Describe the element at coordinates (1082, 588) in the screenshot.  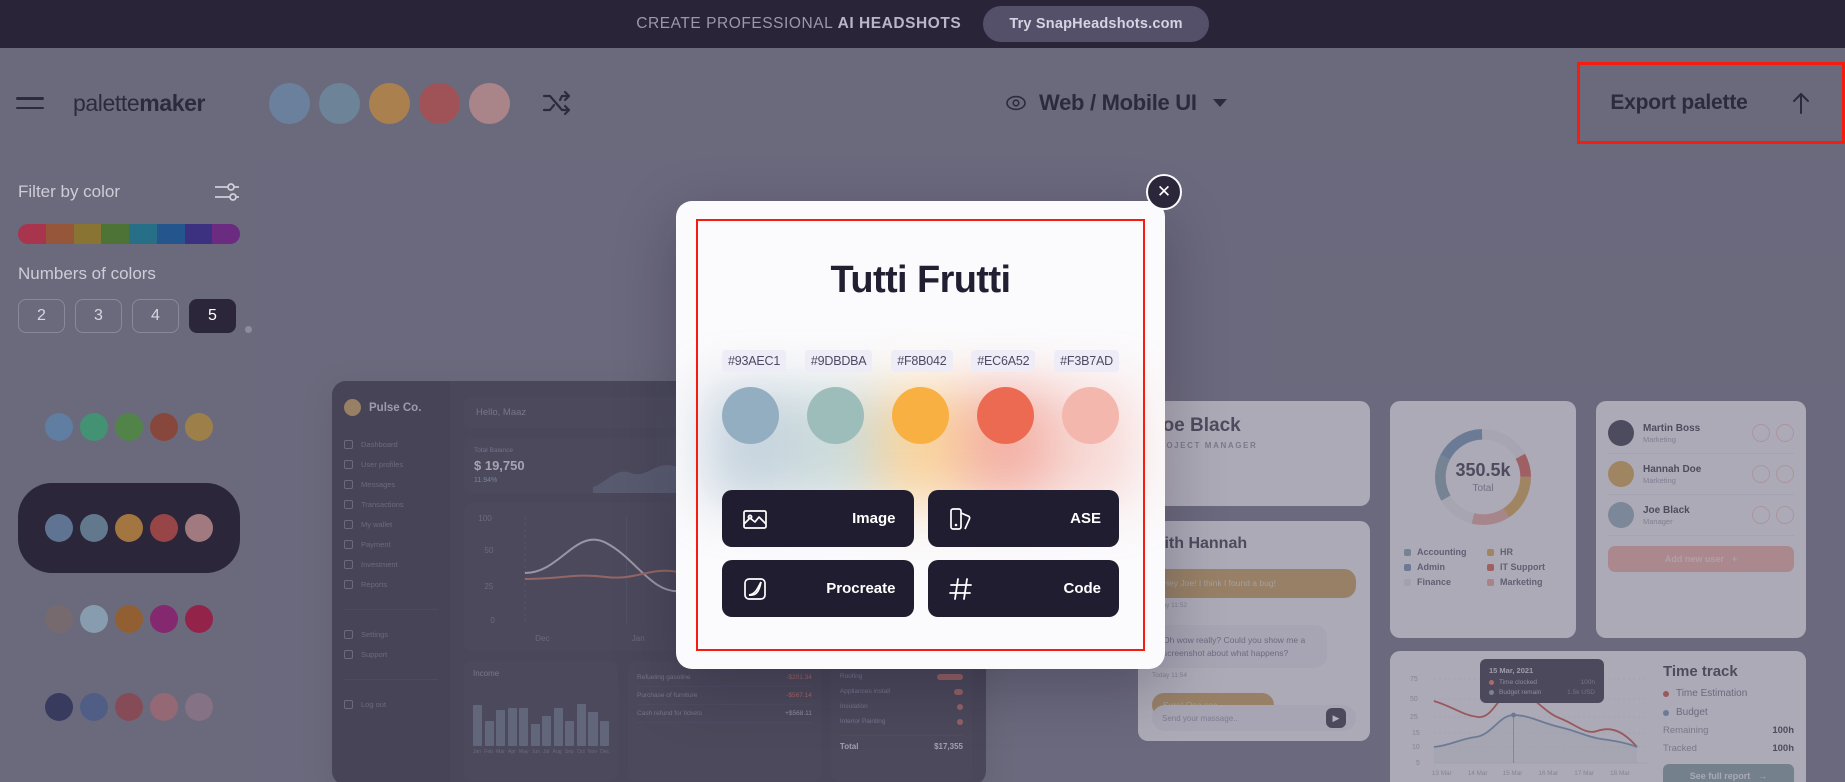
I see `export-code-label: Code` at that location.